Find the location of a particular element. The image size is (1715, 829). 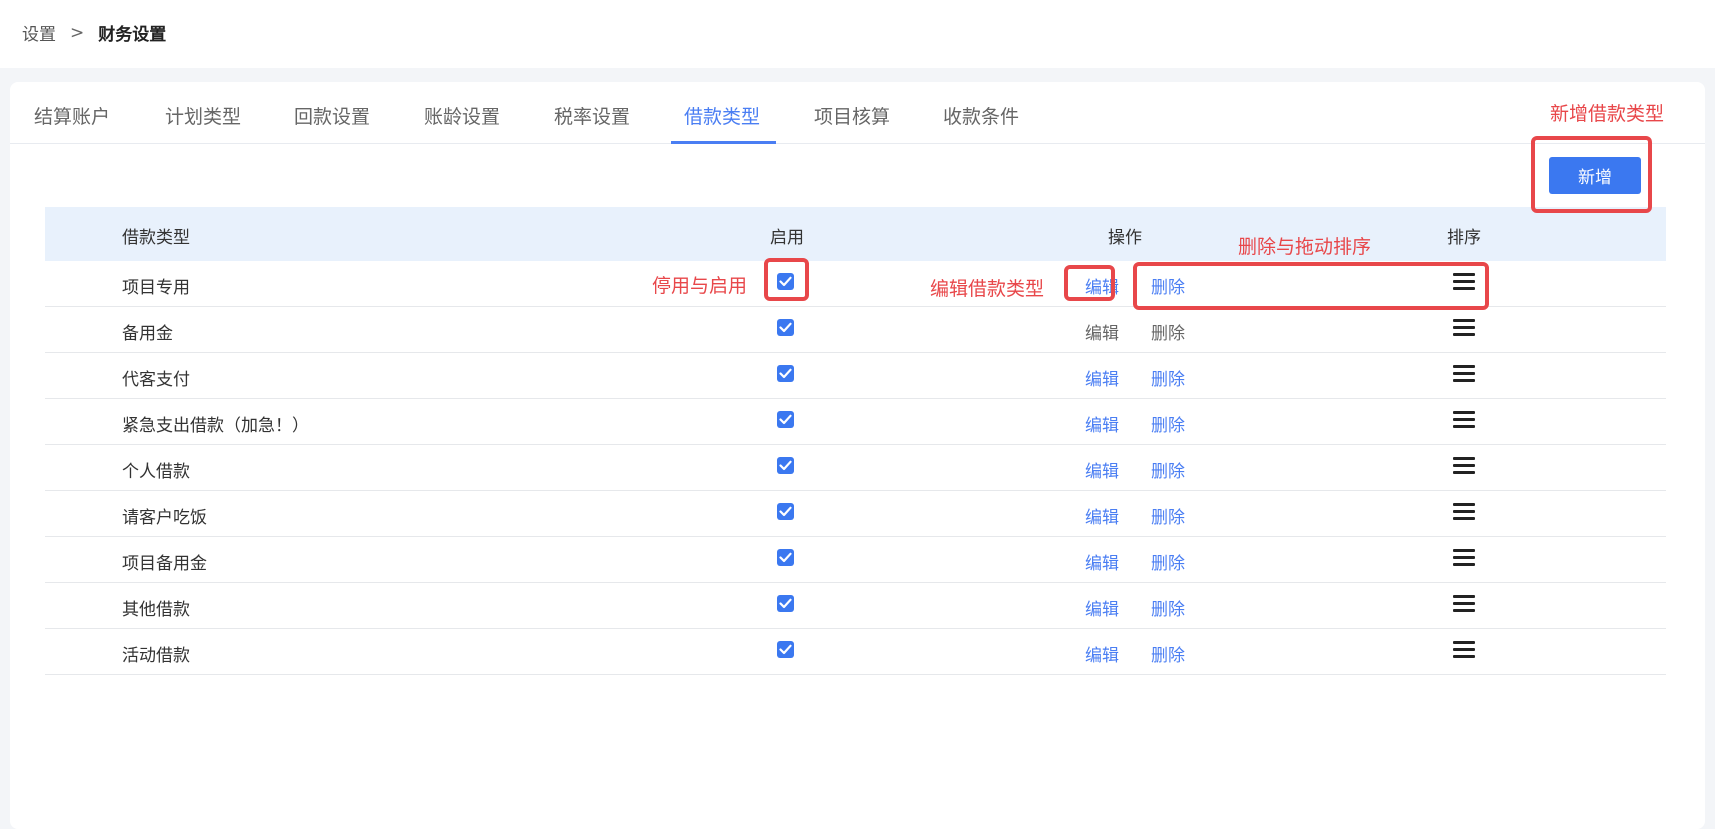

loan-type-name: 其他借款 is located at coordinates (156, 610).